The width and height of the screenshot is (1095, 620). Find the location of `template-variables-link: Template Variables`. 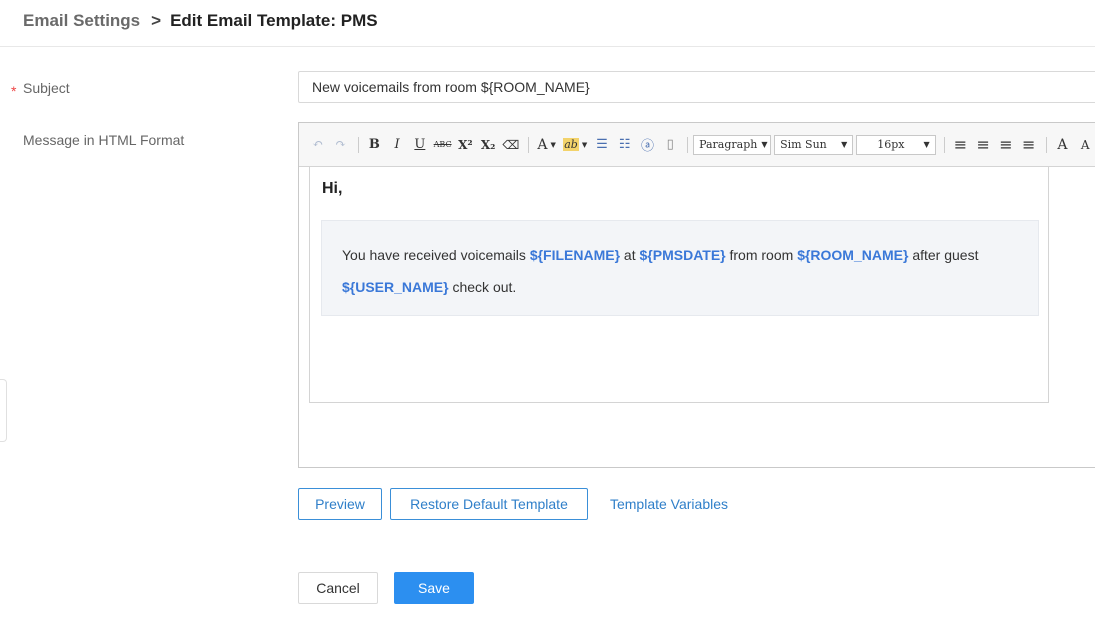

template-variables-link: Template Variables is located at coordinates (669, 504).